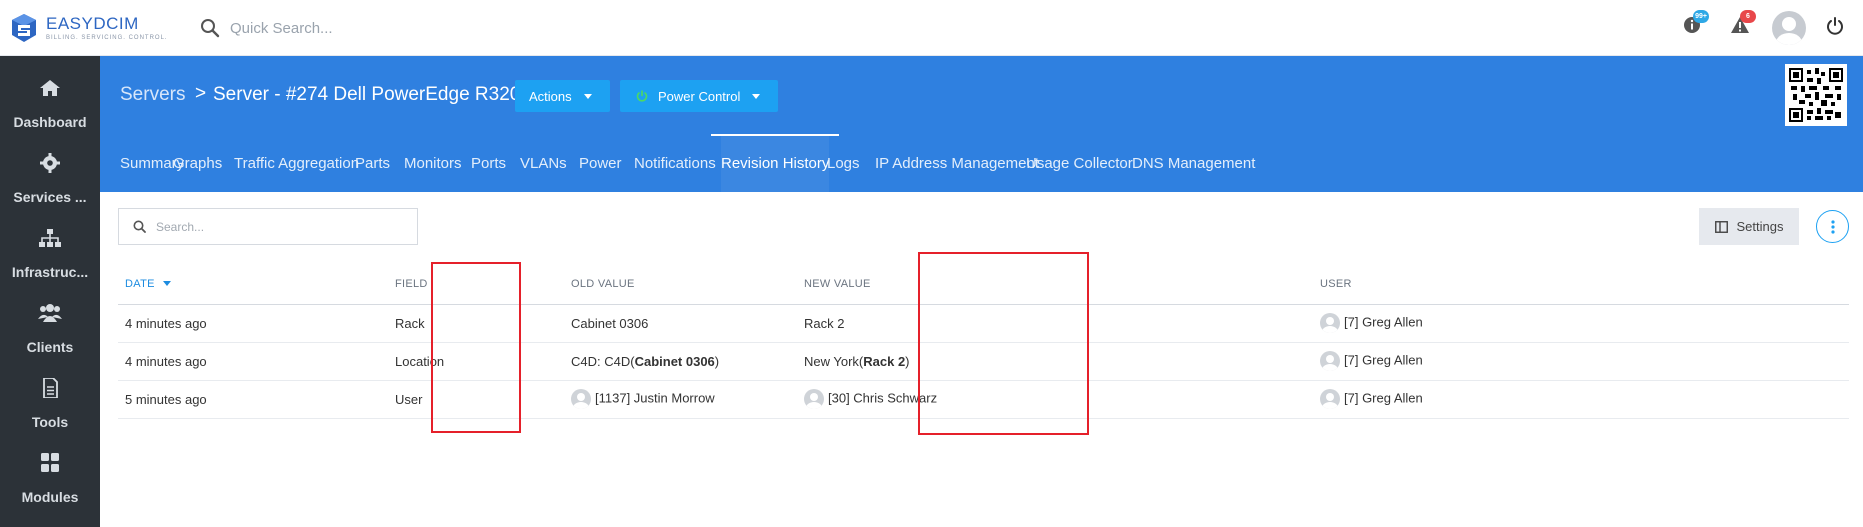 This screenshot has width=1863, height=527. What do you see at coordinates (296, 164) in the screenshot?
I see `tab-traffic-aggregation: Traffic Aggregation` at bounding box center [296, 164].